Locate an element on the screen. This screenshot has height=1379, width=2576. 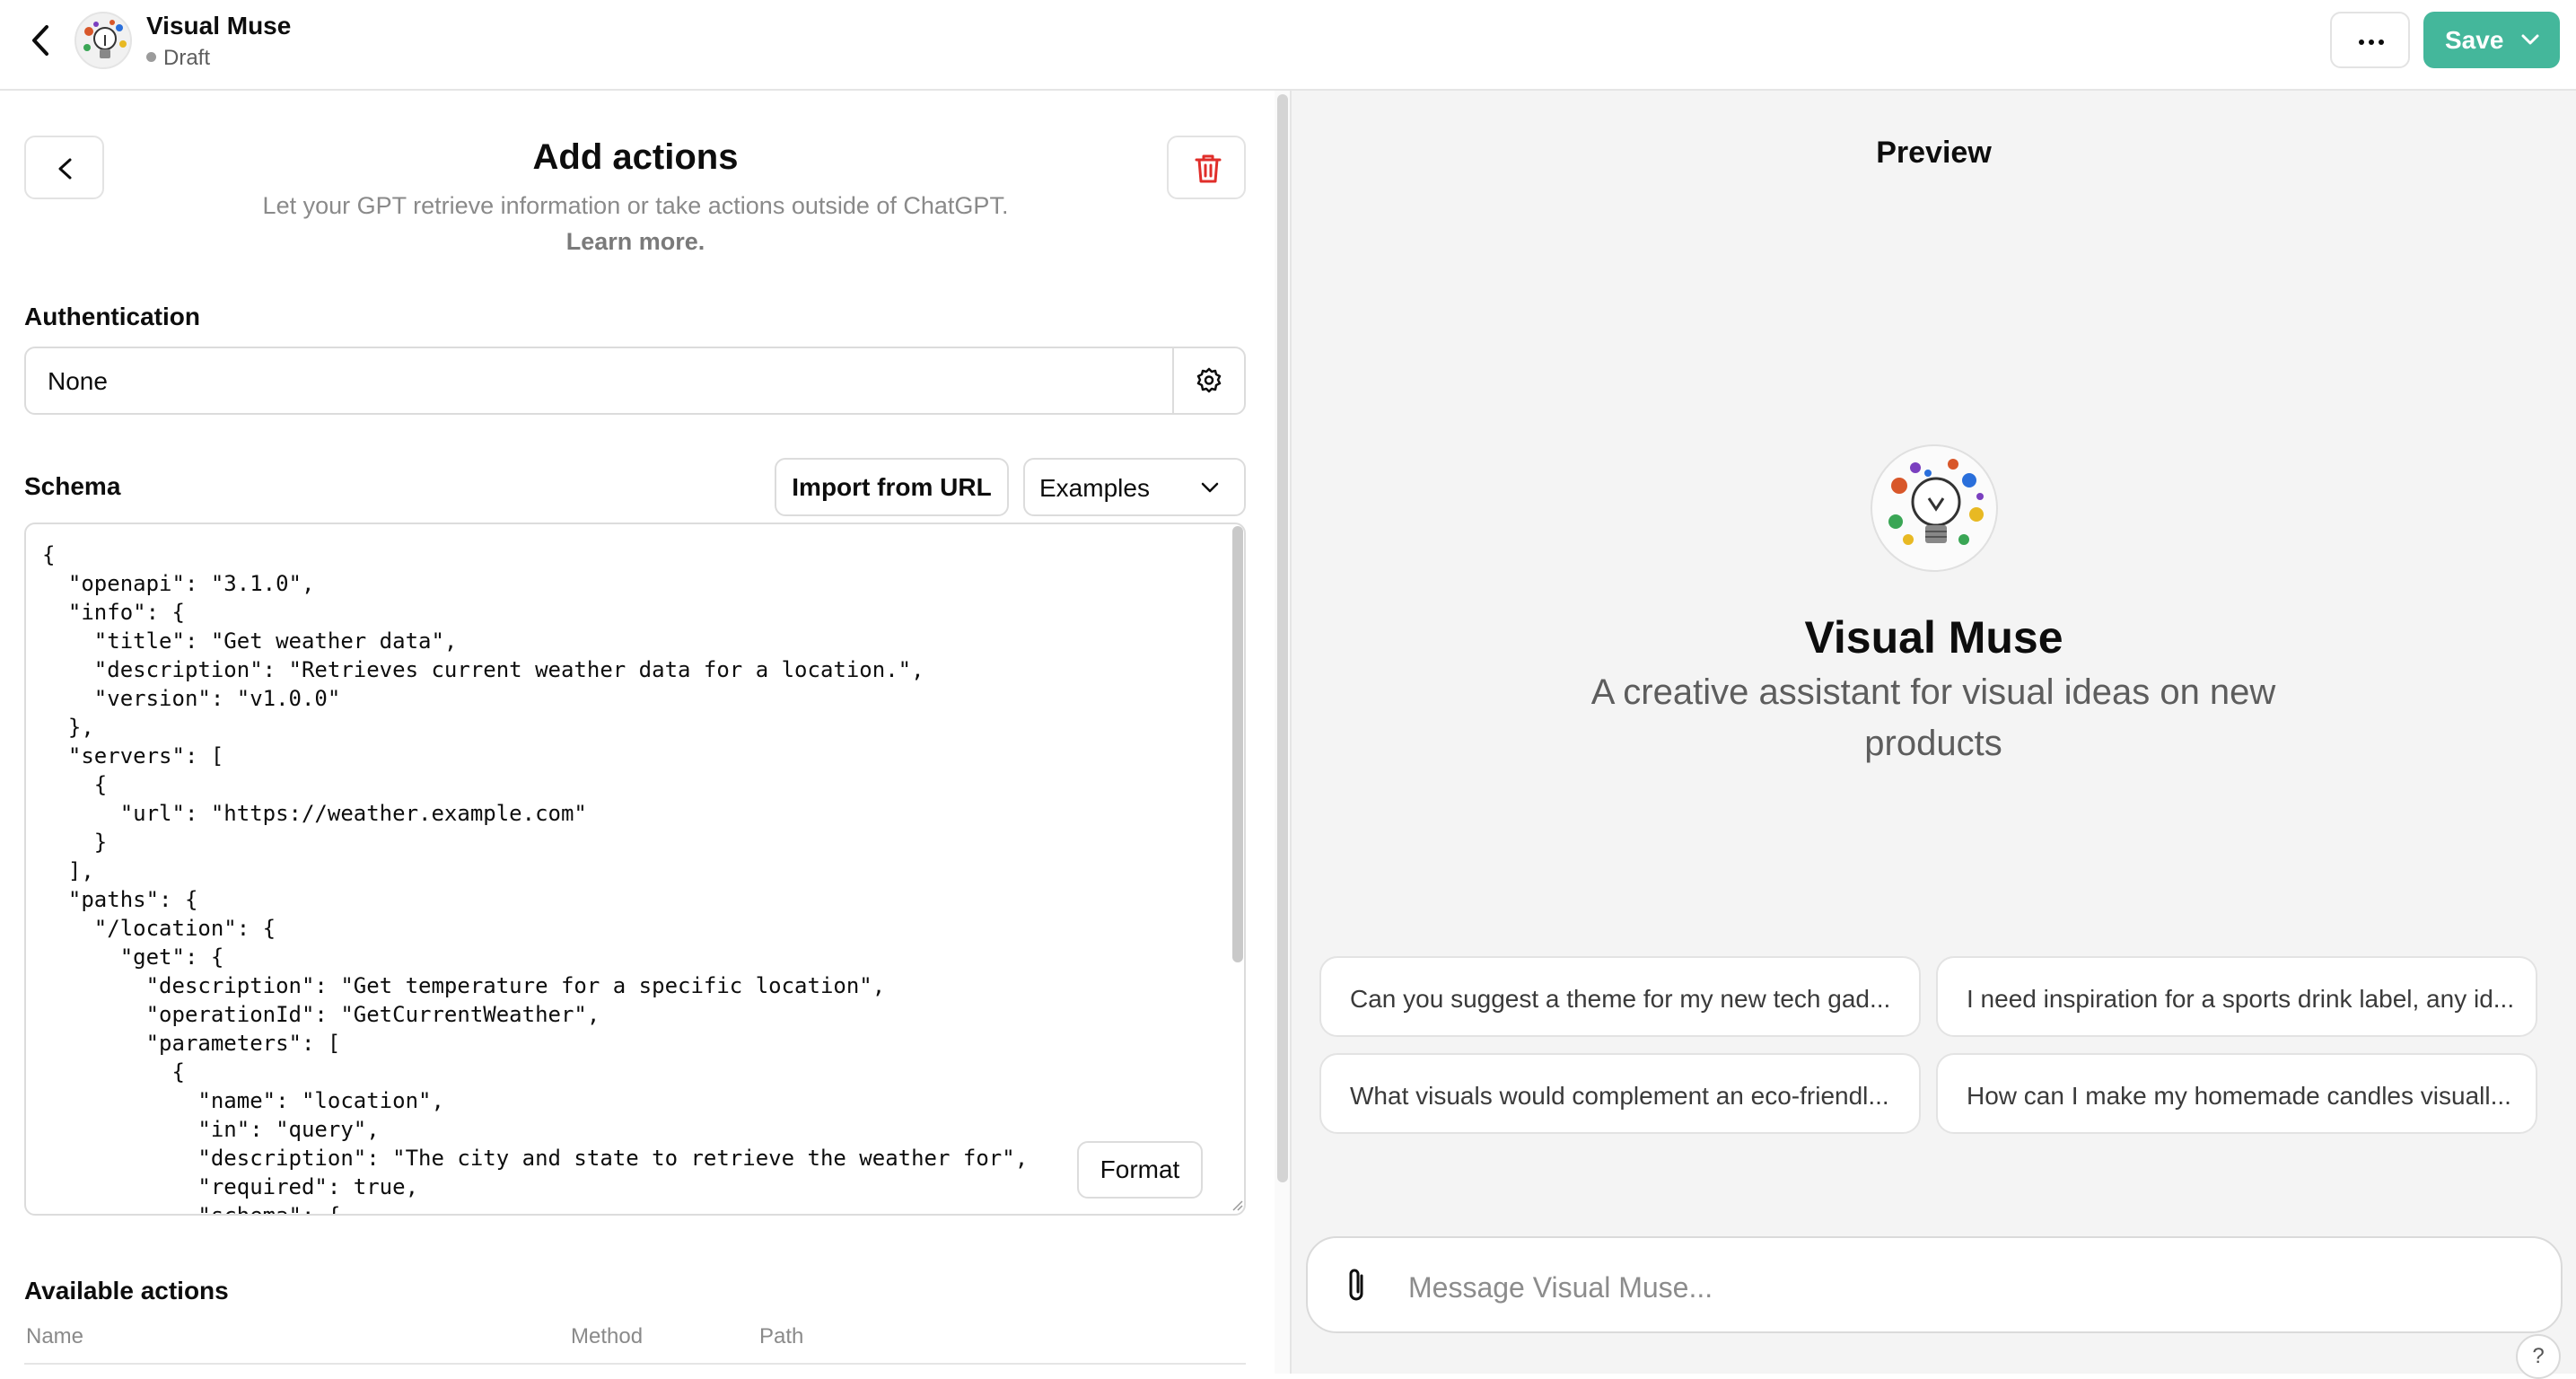
examples-select: Examples is located at coordinates (1134, 487).